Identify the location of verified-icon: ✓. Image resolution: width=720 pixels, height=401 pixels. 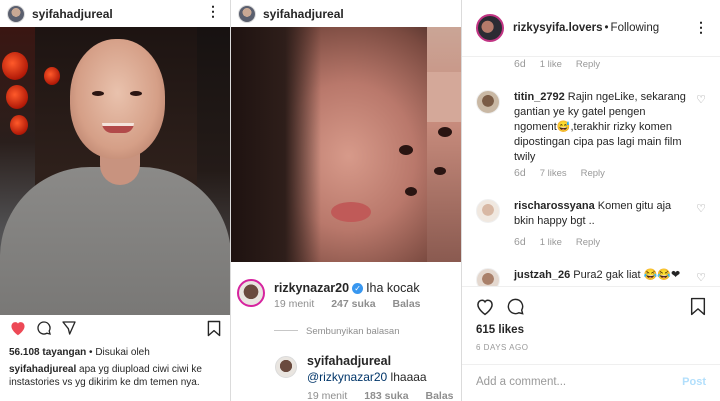
(358, 288).